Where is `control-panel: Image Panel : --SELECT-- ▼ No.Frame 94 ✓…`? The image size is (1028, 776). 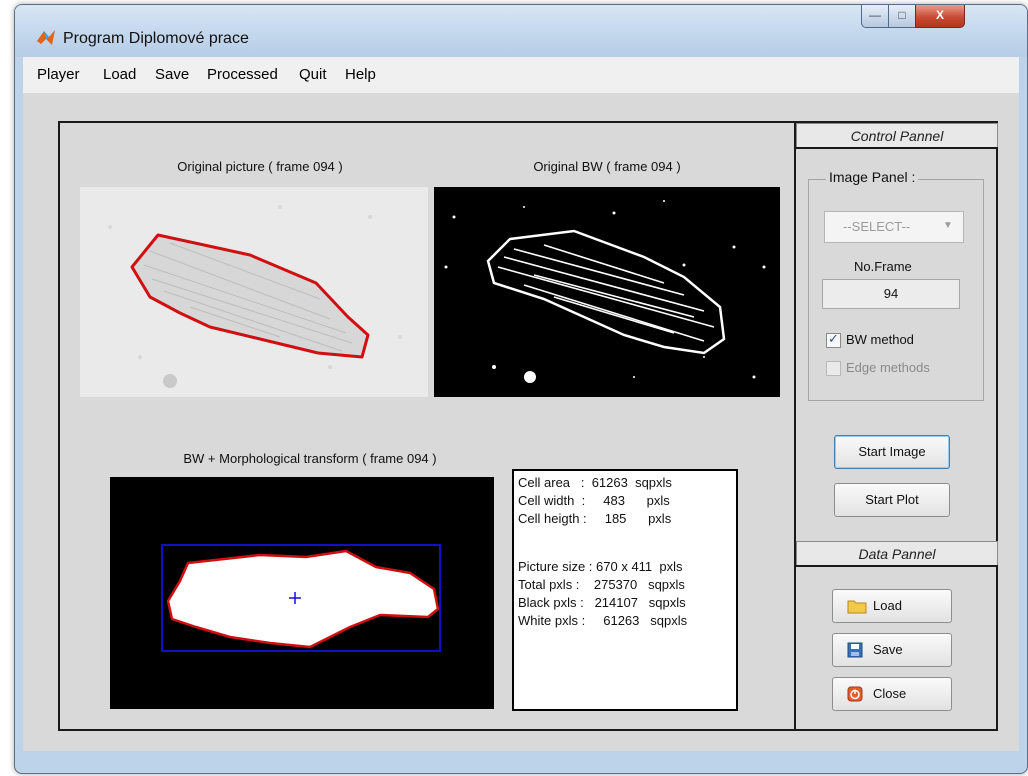 control-panel: Image Panel : --SELECT-- ▼ No.Frame 94 ✓… is located at coordinates (897, 346).